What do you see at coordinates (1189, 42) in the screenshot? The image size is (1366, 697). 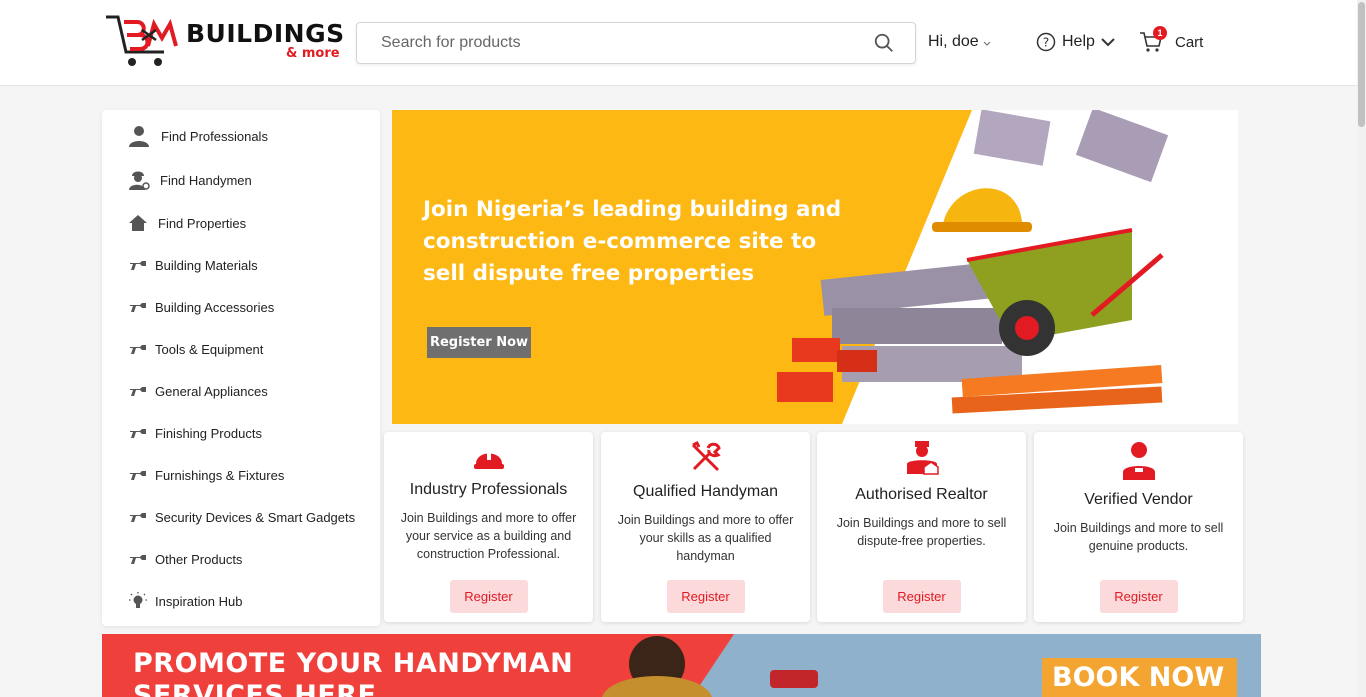 I see `cart-label: Cart` at bounding box center [1189, 42].